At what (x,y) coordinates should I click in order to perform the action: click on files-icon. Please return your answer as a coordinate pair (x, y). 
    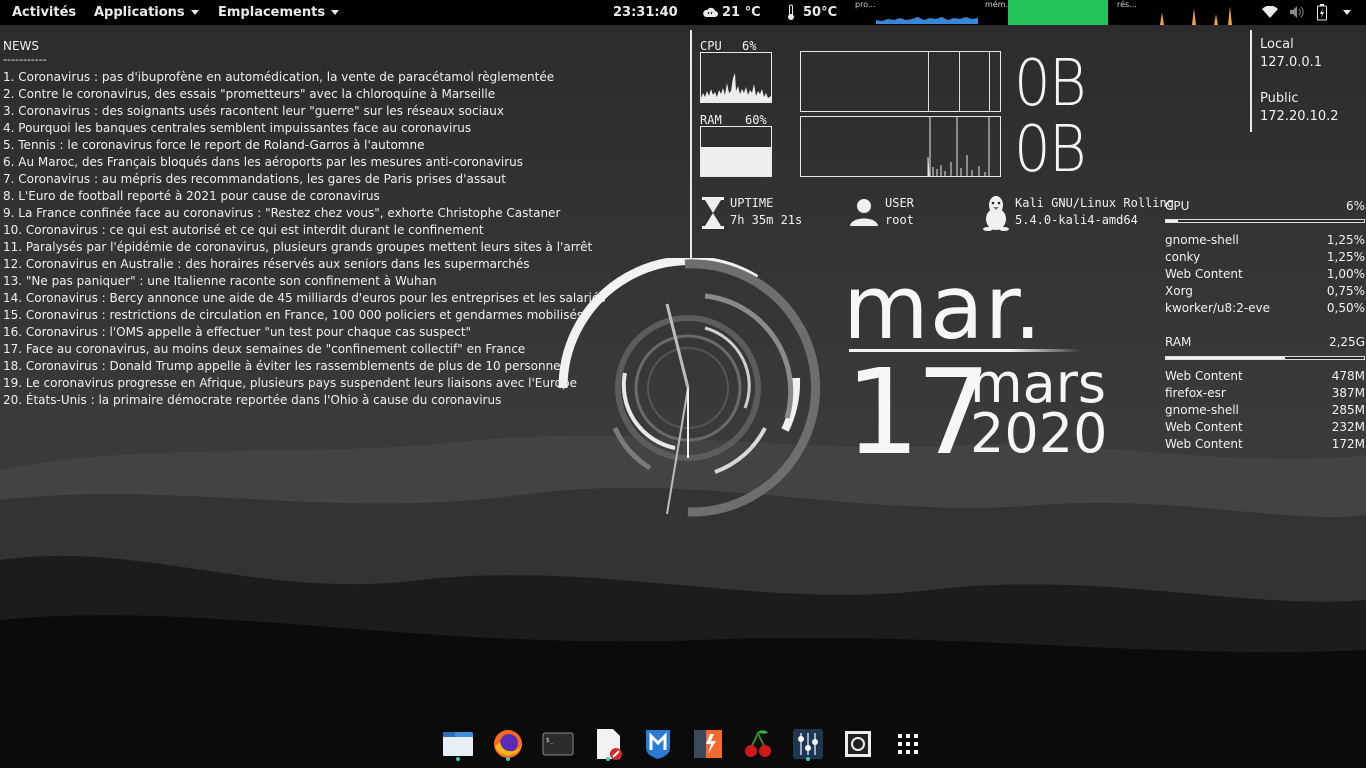
    Looking at the image, I should click on (458, 744).